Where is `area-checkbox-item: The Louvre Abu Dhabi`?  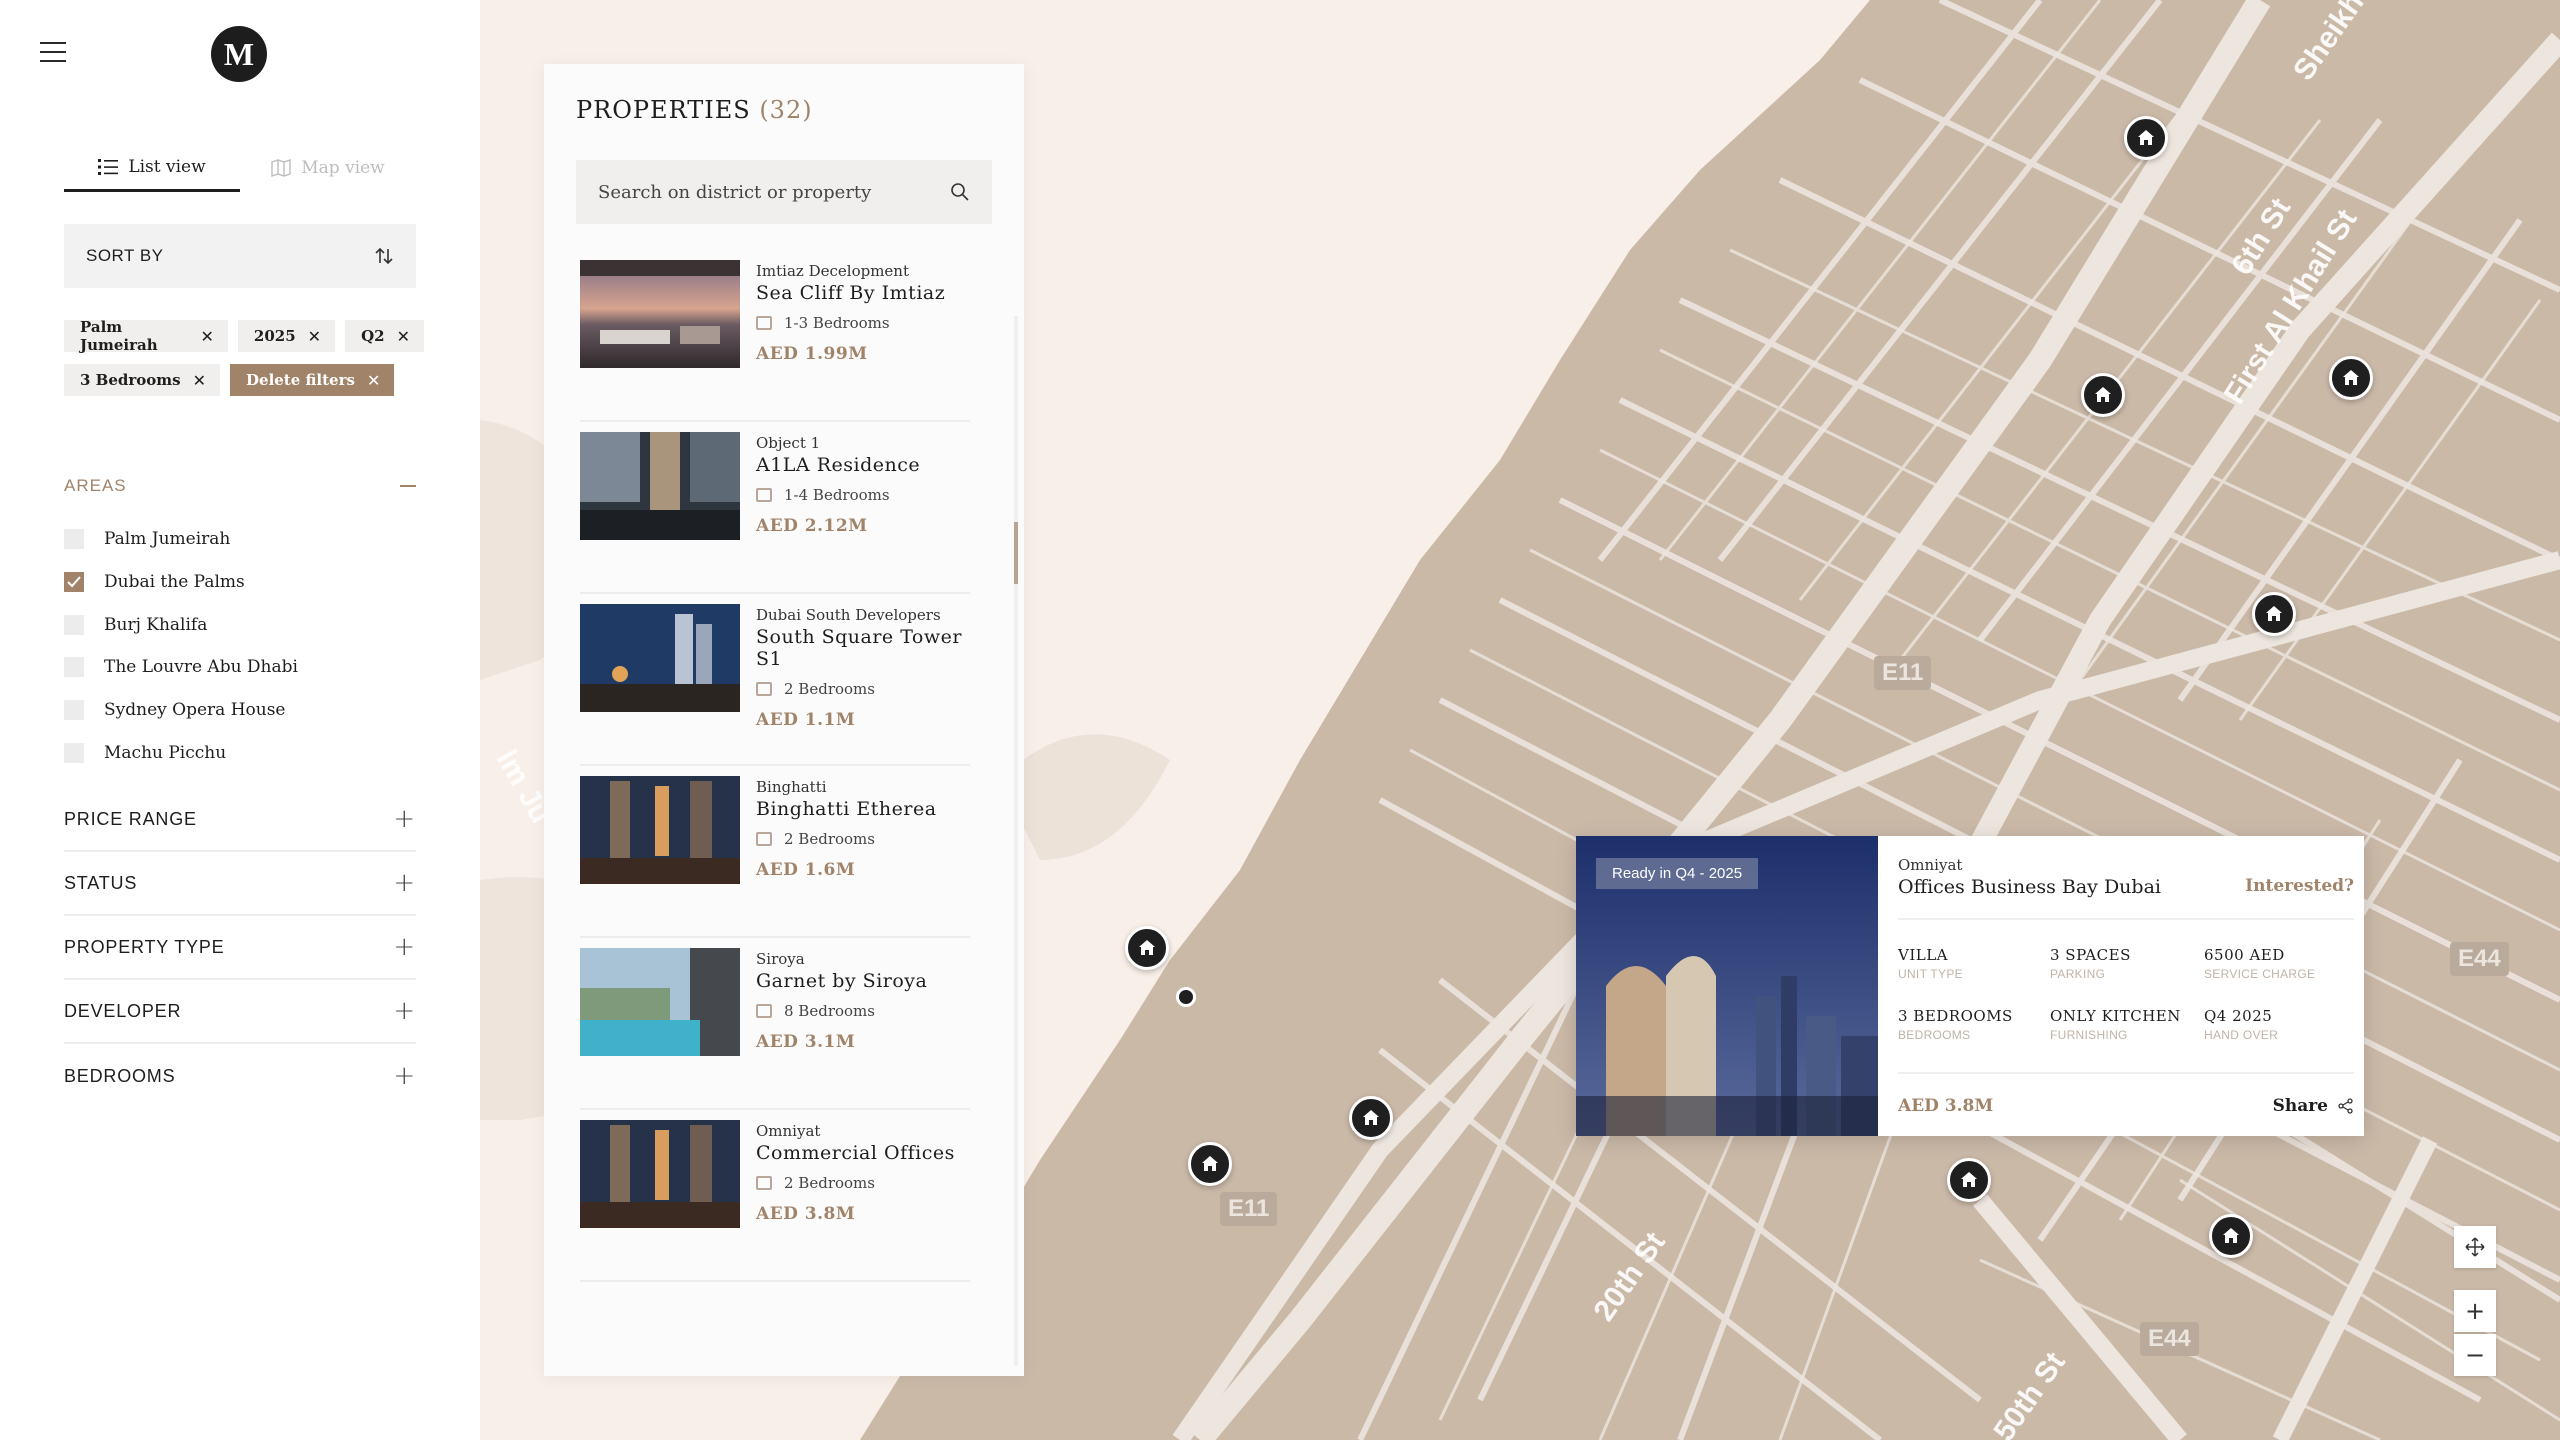 area-checkbox-item: The Louvre Abu Dhabi is located at coordinates (240, 667).